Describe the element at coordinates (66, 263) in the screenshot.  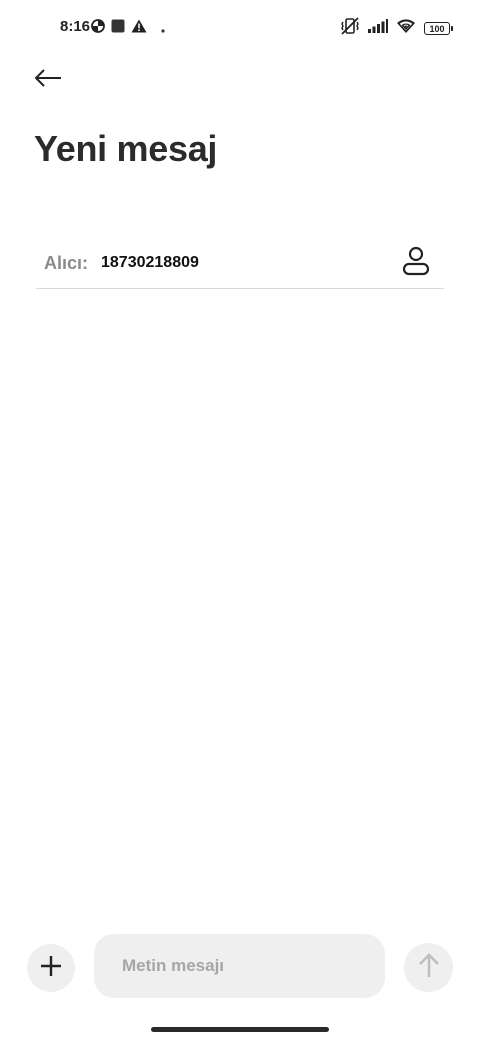
I see `recipient-label: Alıcı:` at that location.